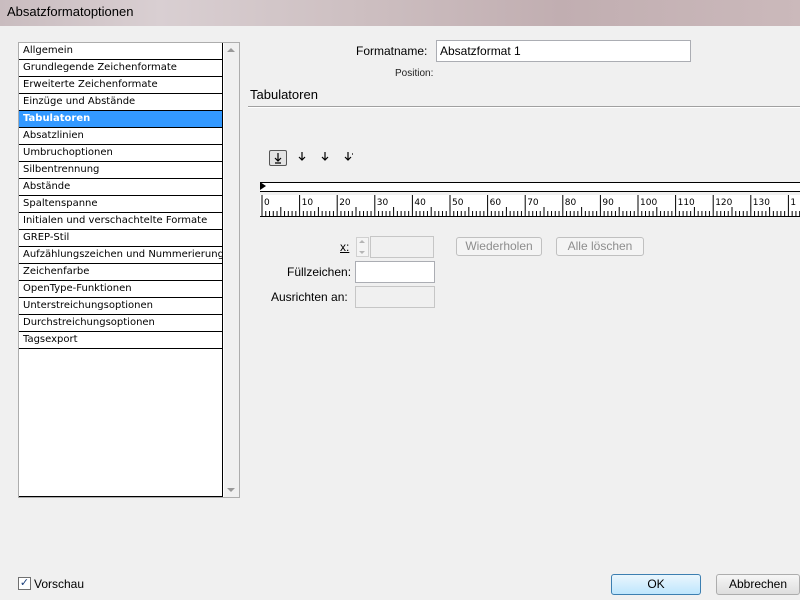  Describe the element at coordinates (345, 203) in the screenshot. I see `ruler-label: 20` at that location.